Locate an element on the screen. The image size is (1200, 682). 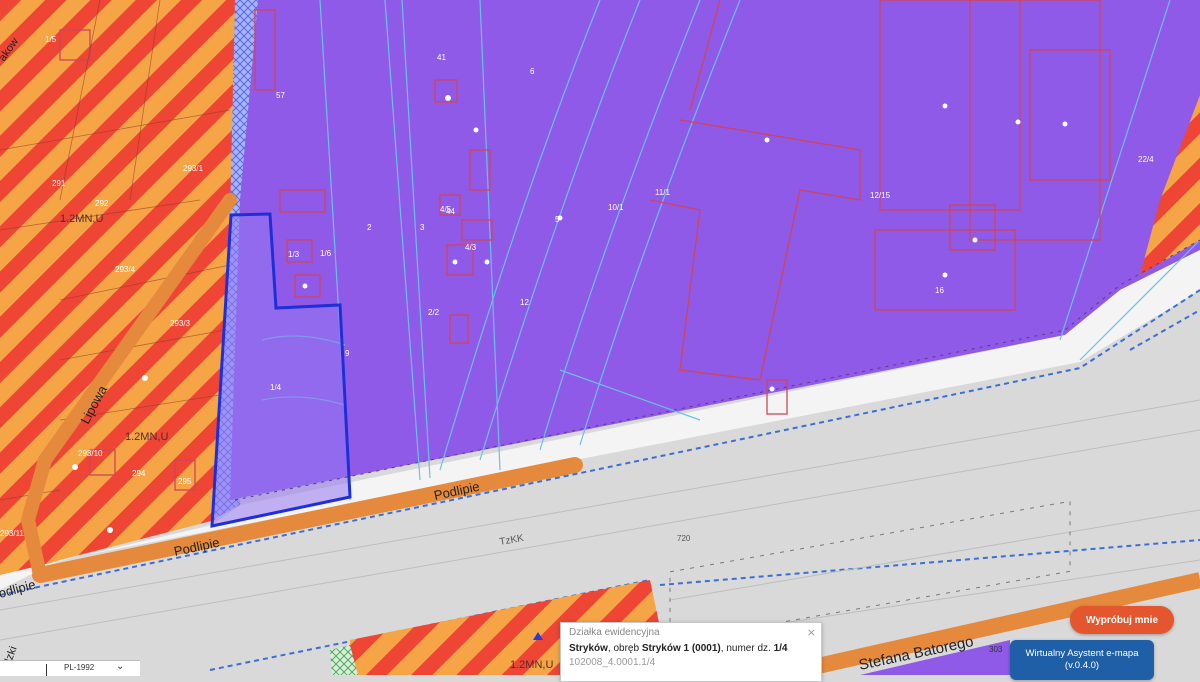
popup-number-prefix: , numer dz. is located at coordinates (747, 648).